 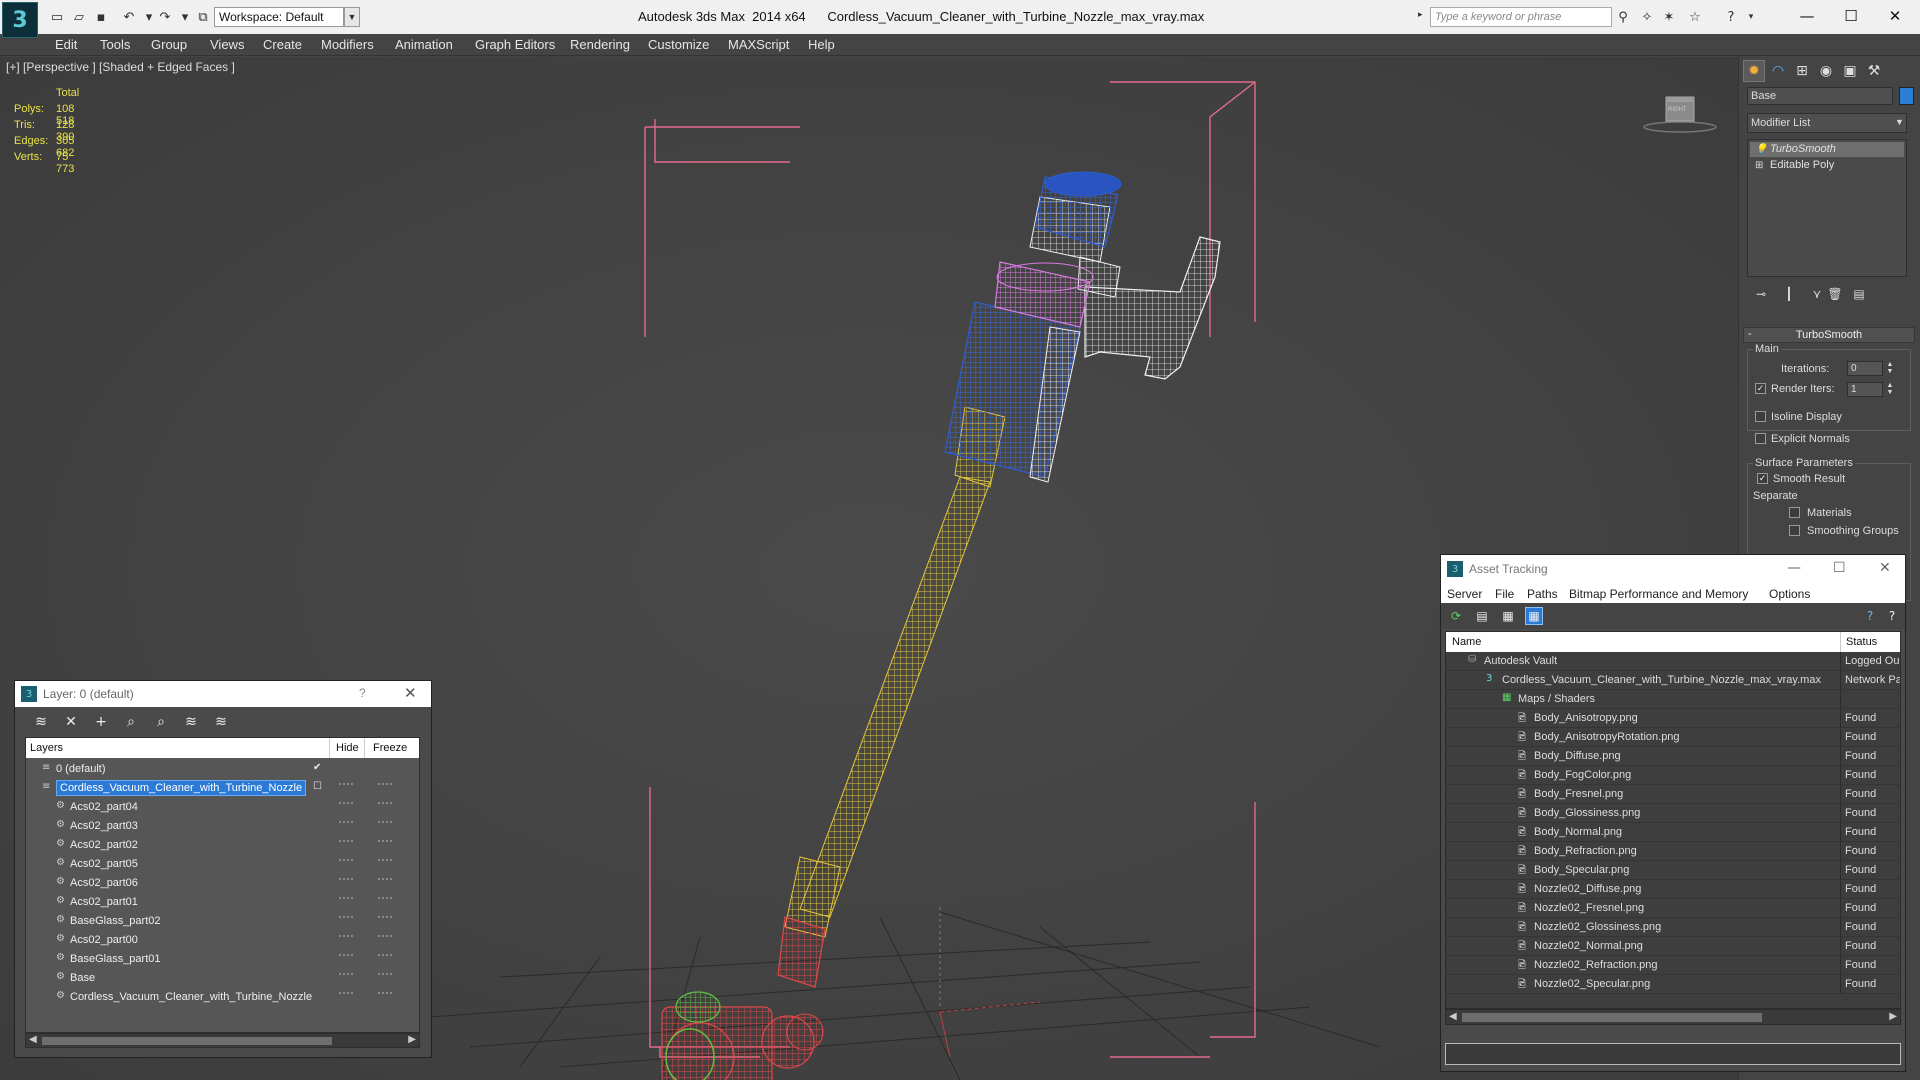 What do you see at coordinates (600, 44) in the screenshot?
I see `menu-rendering: Rendering` at bounding box center [600, 44].